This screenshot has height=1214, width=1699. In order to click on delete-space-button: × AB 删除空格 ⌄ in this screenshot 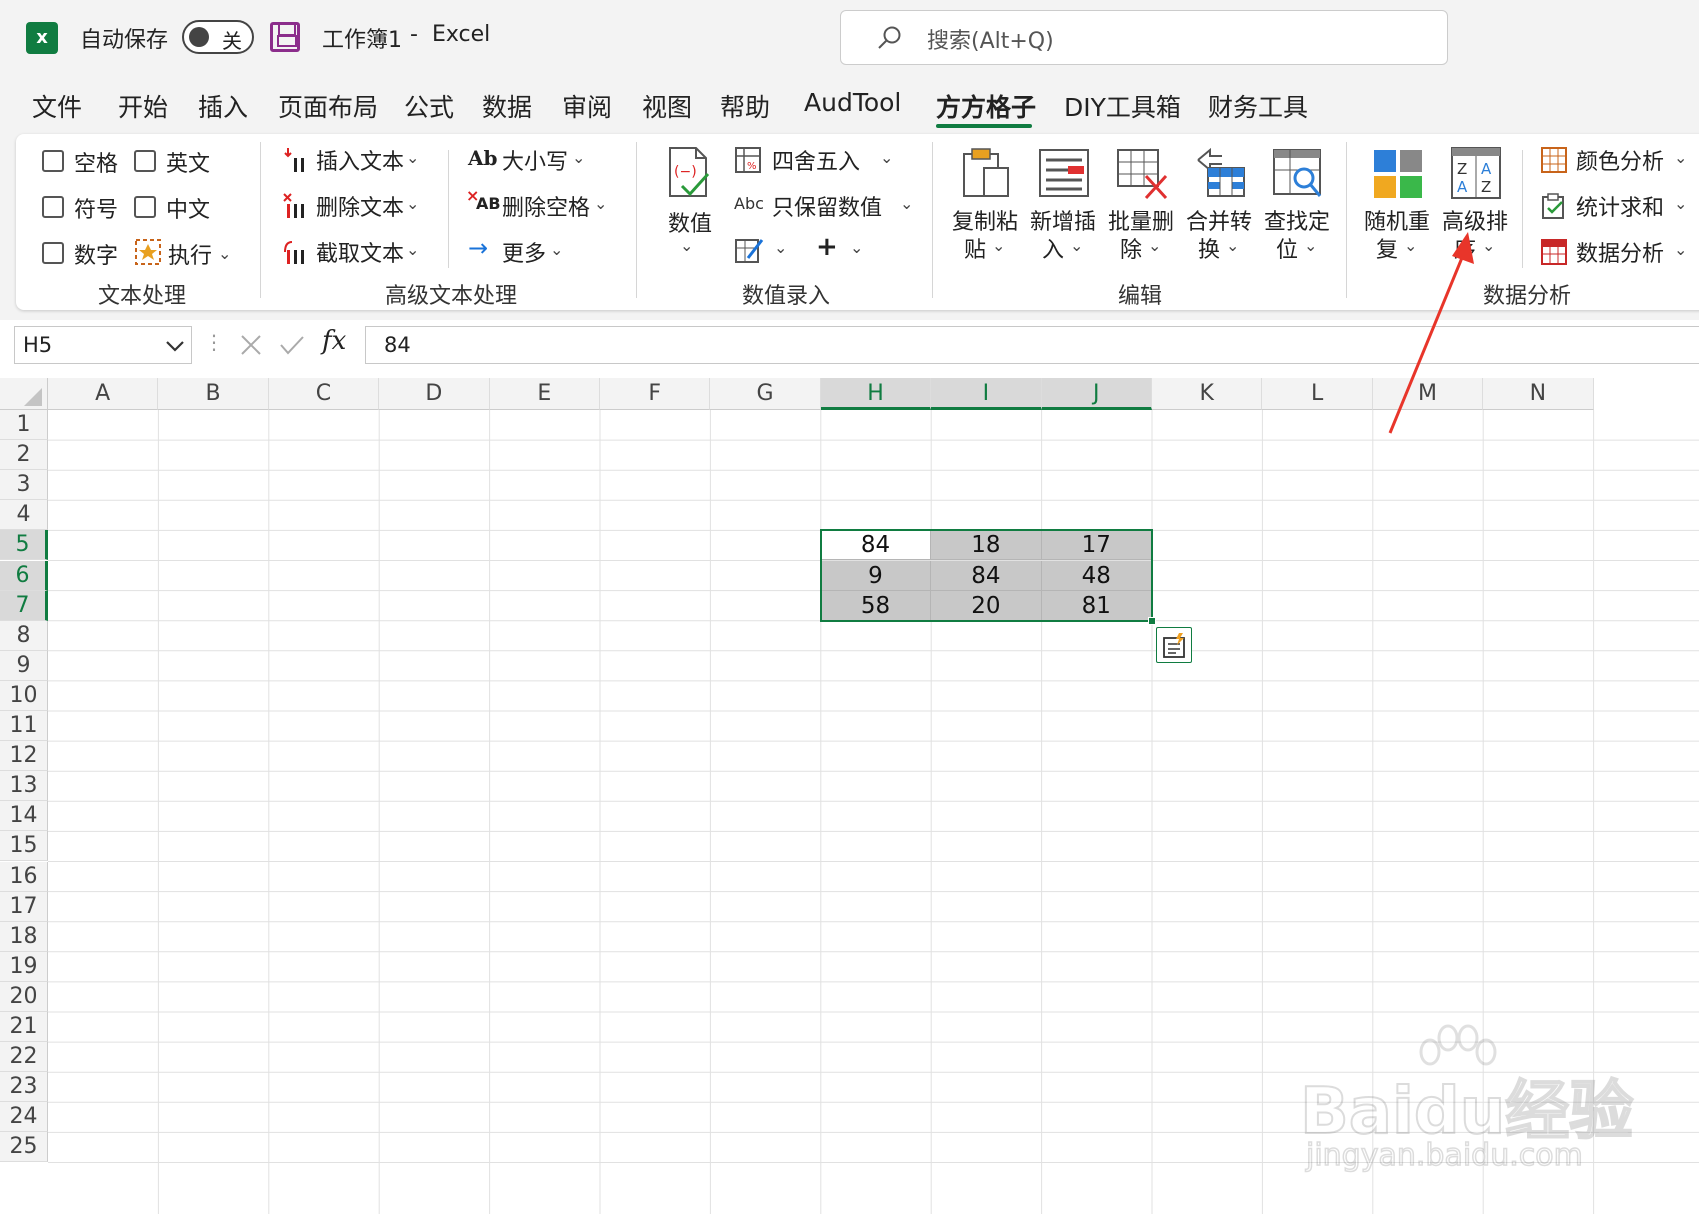, I will do `click(541, 205)`.